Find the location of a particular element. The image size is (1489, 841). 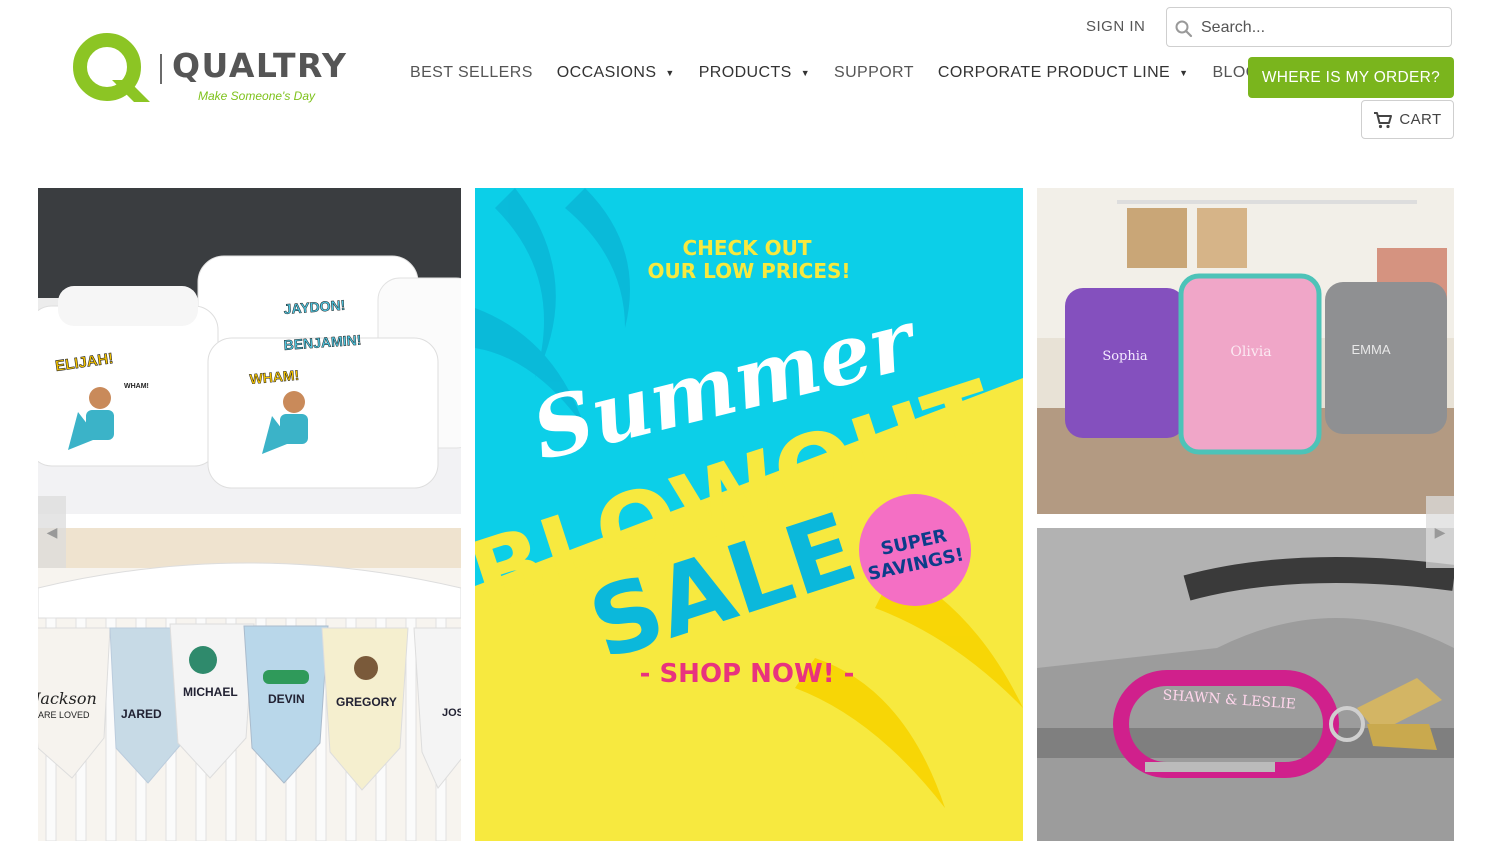

cart-button: CART is located at coordinates (1407, 119).